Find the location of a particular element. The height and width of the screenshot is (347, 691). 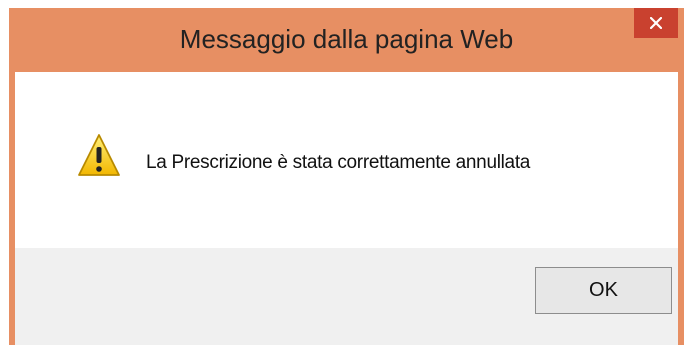

close-button is located at coordinates (656, 23).